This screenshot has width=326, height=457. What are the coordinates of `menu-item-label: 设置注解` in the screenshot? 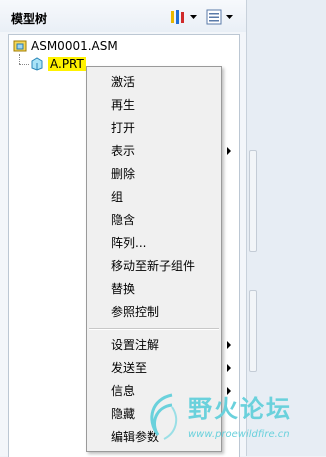 It's located at (135, 345).